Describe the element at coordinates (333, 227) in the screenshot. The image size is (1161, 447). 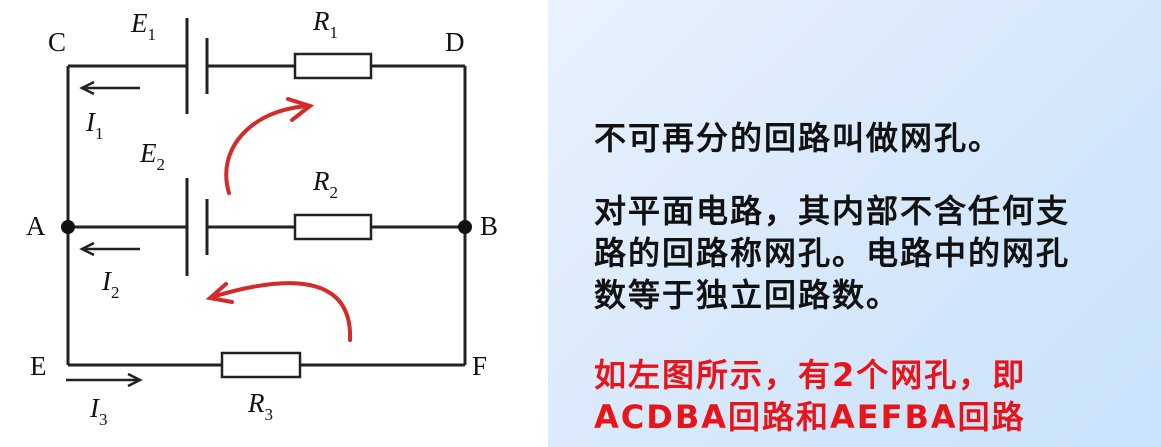
I see `resistor-r2` at that location.